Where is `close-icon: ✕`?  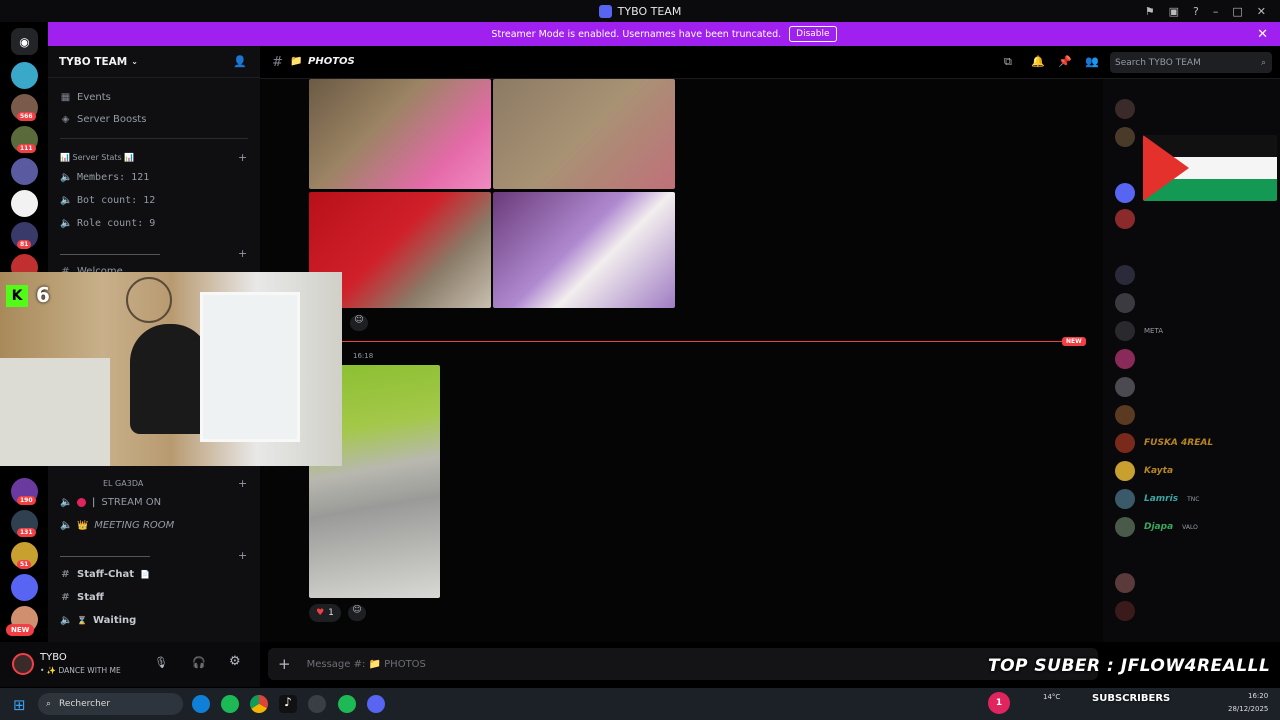
close-icon: ✕ is located at coordinates (1262, 34).